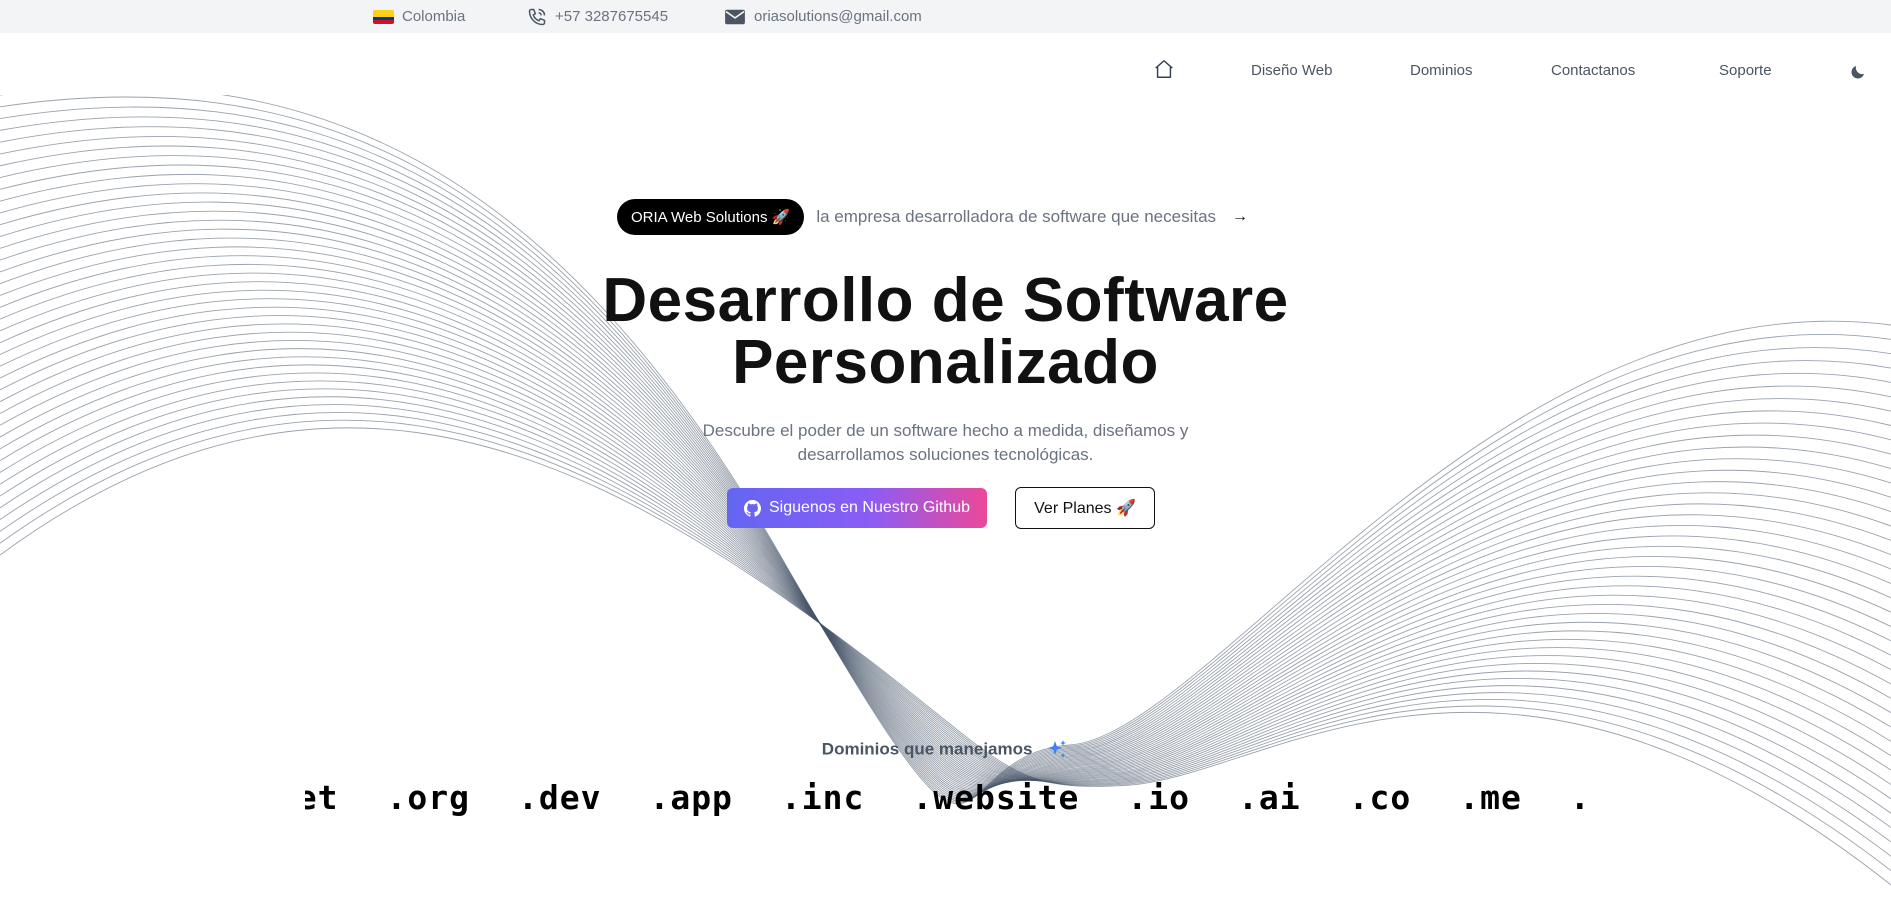 The height and width of the screenshot is (903, 1891). I want to click on view-plans-button: Ver Planes 🚀, so click(1085, 508).